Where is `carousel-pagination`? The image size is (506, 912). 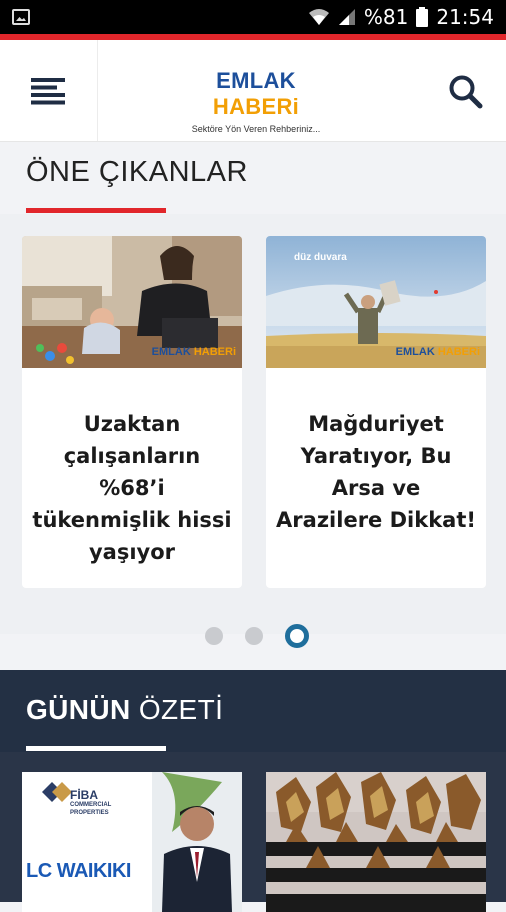 carousel-pagination is located at coordinates (257, 636).